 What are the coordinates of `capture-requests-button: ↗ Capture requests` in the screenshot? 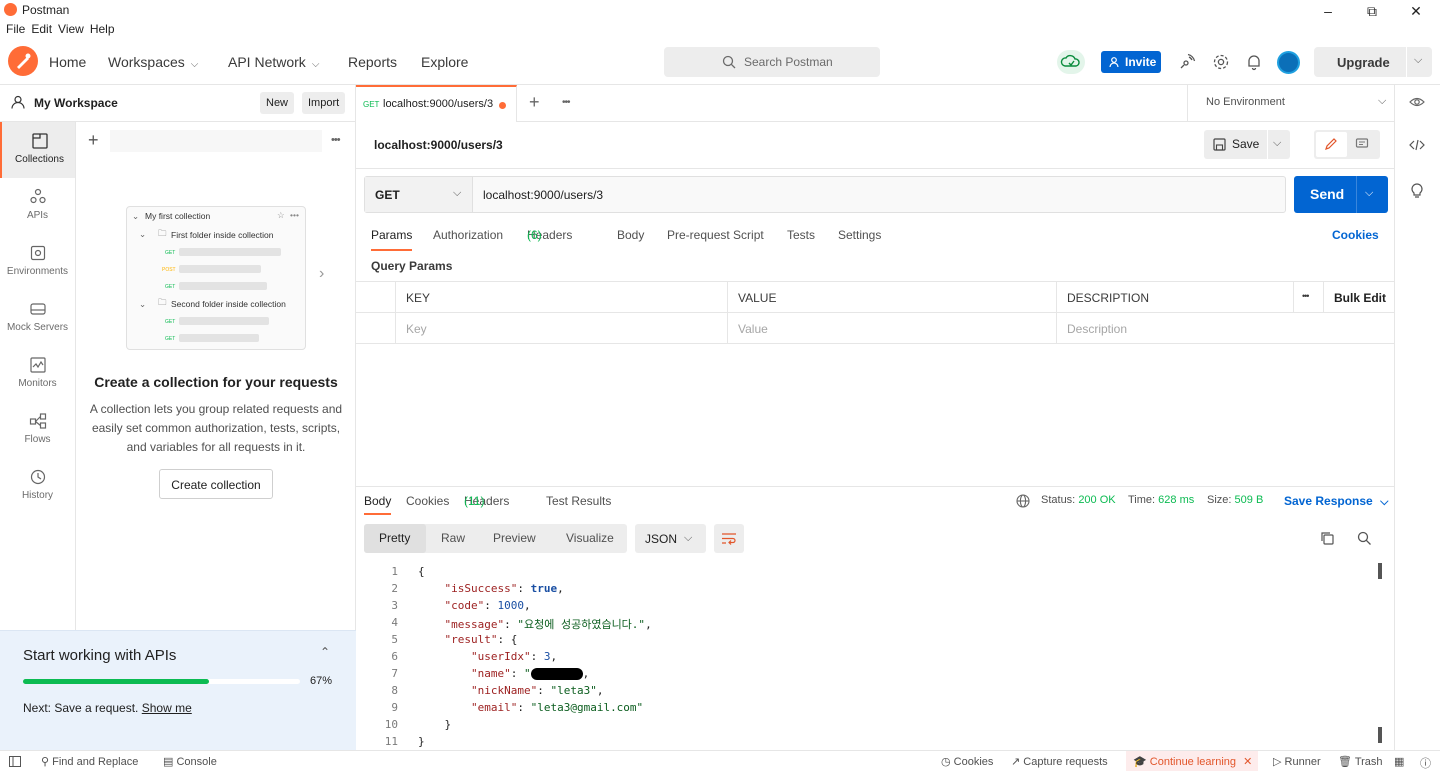 It's located at (1059, 761).